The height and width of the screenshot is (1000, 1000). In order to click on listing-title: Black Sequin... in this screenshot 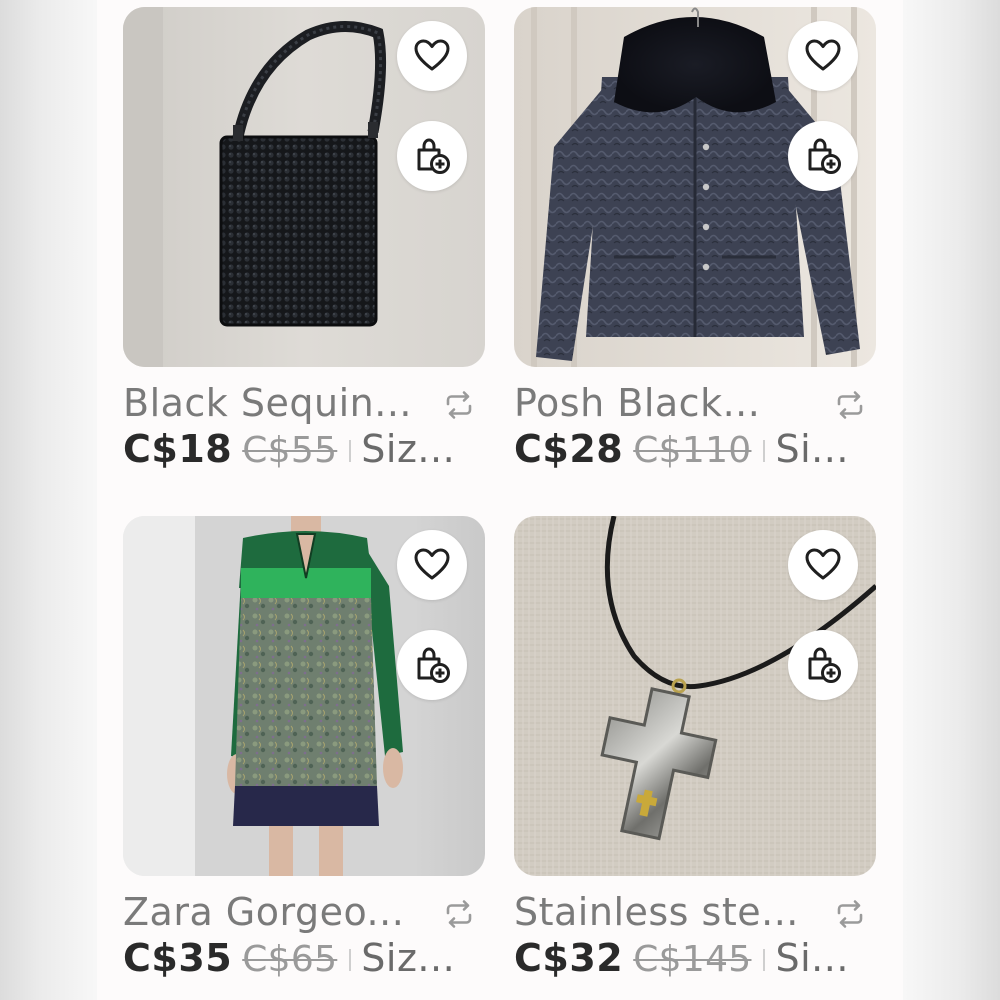, I will do `click(268, 403)`.